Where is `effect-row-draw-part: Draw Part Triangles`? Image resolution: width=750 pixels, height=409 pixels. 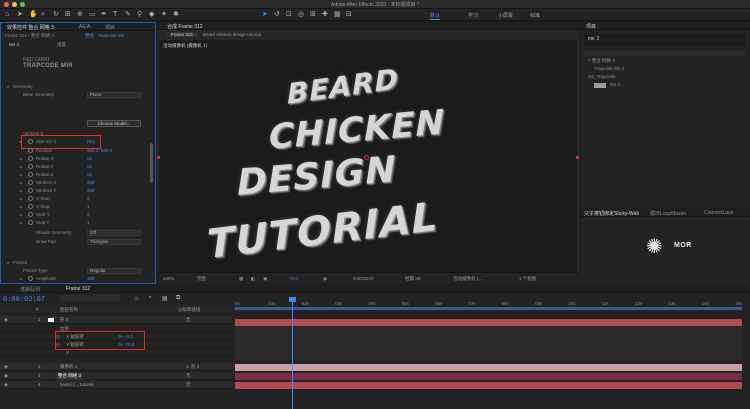
effect-row-draw-part: Draw Part Triangles is located at coordinates (76, 242).